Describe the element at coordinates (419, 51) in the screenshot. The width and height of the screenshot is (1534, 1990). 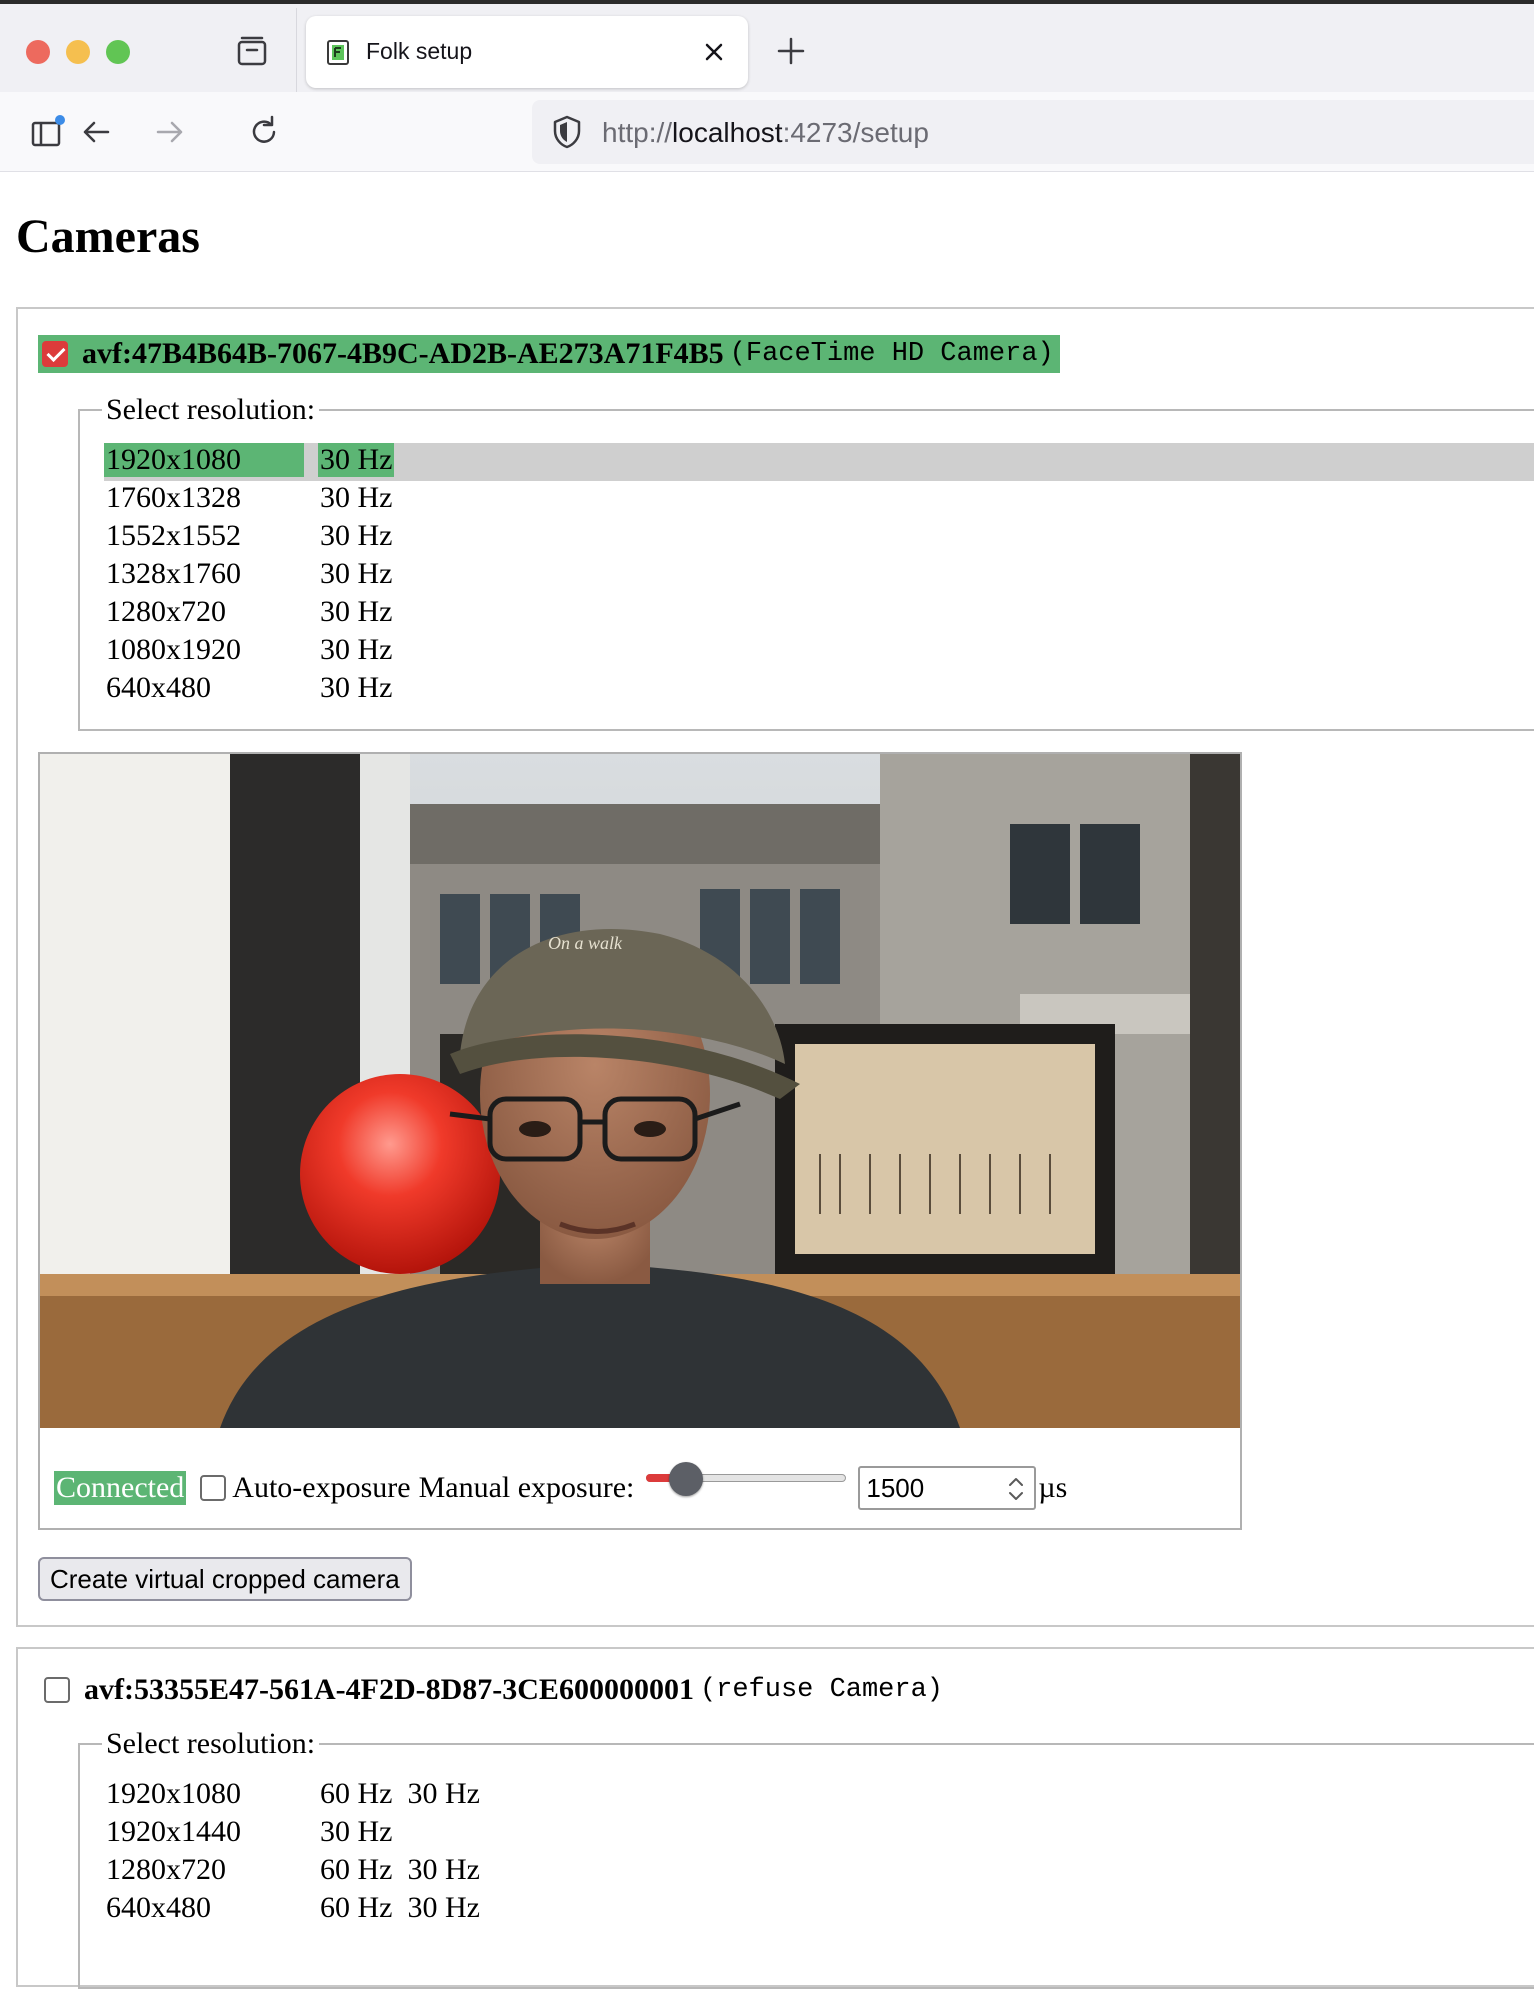
I see `tab-title: Folk setup` at that location.